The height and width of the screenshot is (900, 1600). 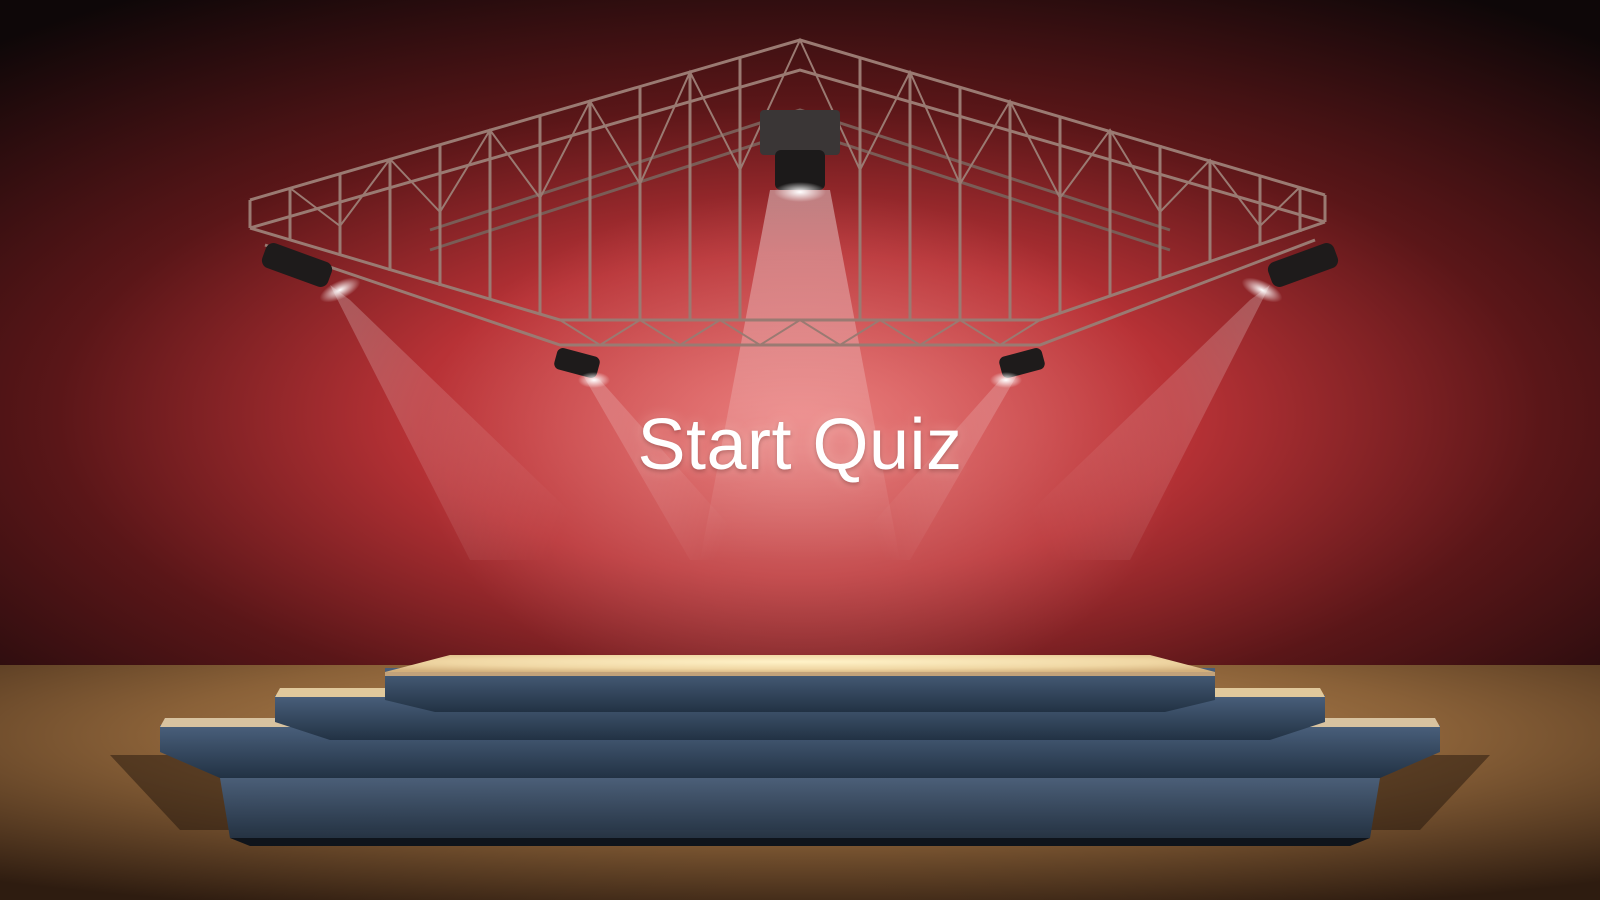 What do you see at coordinates (800, 445) in the screenshot?
I see `start-quiz-button: Start Quiz` at bounding box center [800, 445].